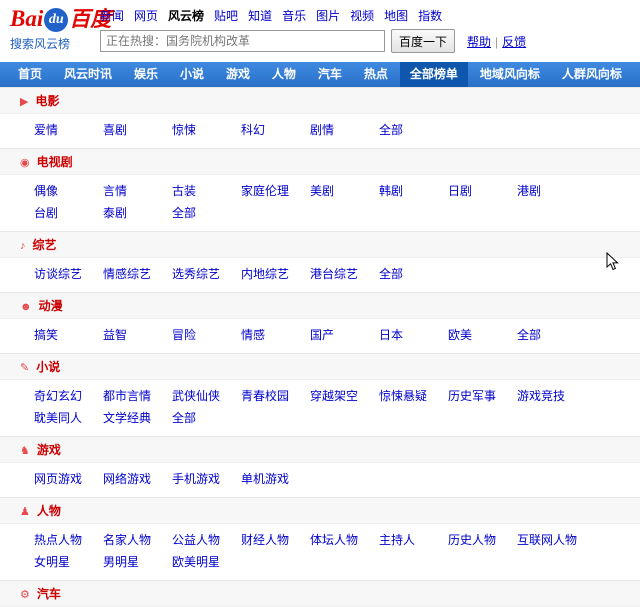 Image resolution: width=640 pixels, height=607 pixels. Describe the element at coordinates (206, 479) in the screenshot. I see `category-link: 手机游戏` at that location.